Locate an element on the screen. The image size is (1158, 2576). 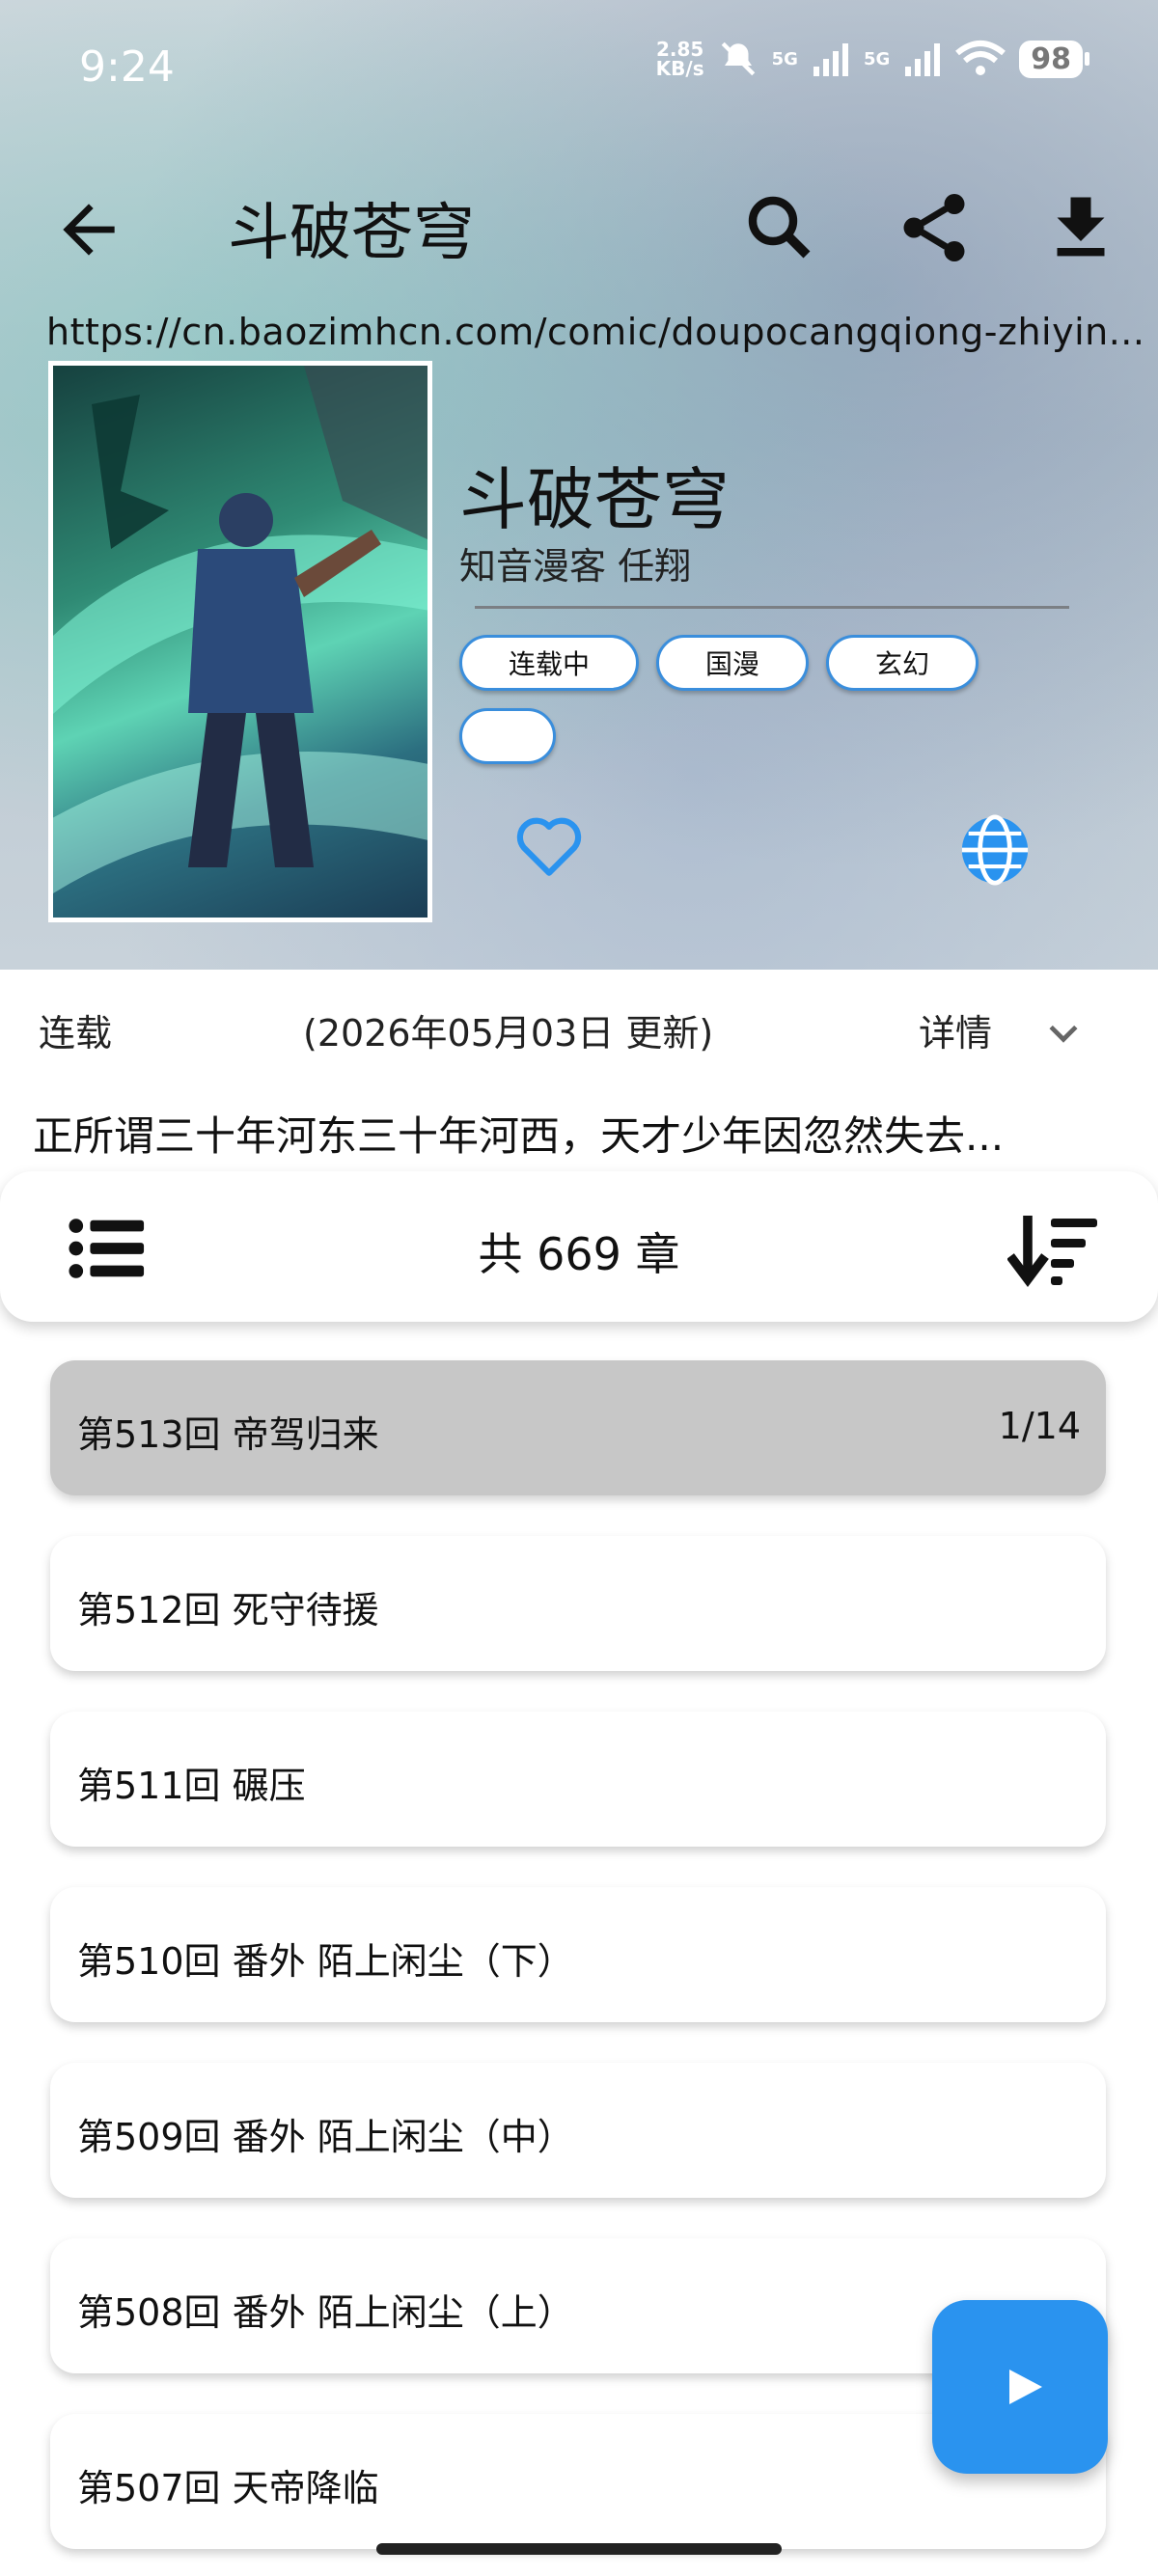
chapter-list-header: 共 669 章 is located at coordinates (579, 1246).